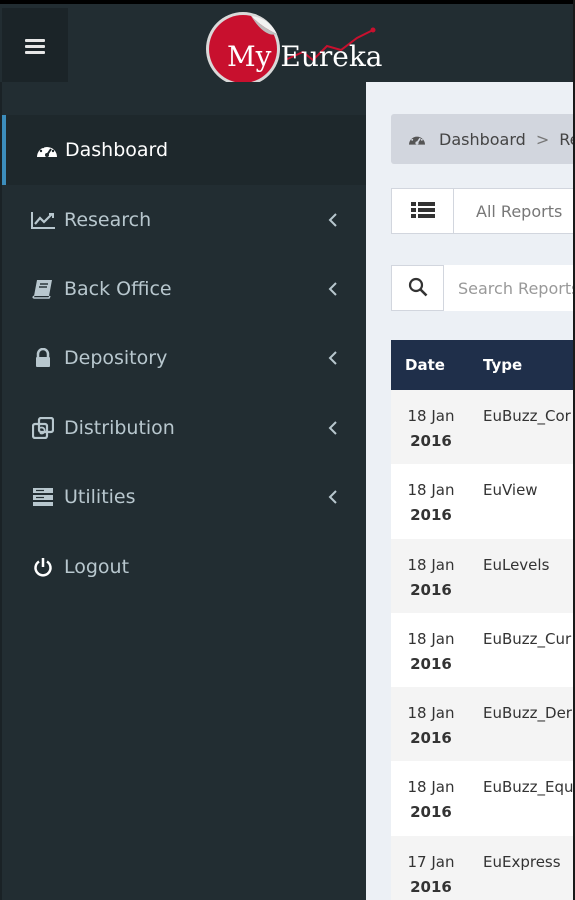 This screenshot has height=900, width=575. I want to click on sidebar-item-research: Research, so click(184, 220).